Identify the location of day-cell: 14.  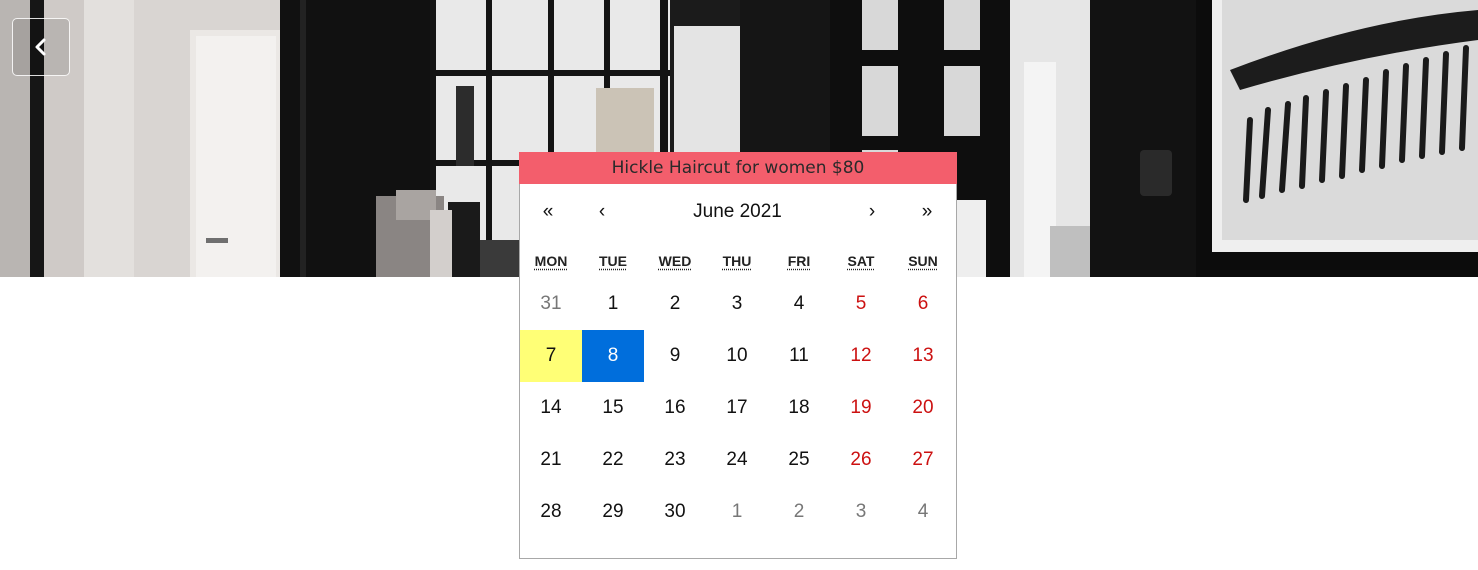
(551, 408).